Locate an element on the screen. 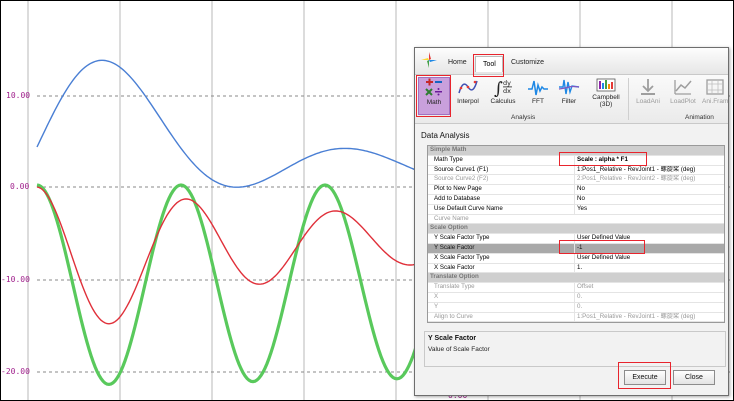 The height and width of the screenshot is (401, 734). calculus-button: ∫ dy dx Calculus is located at coordinates (503, 94).